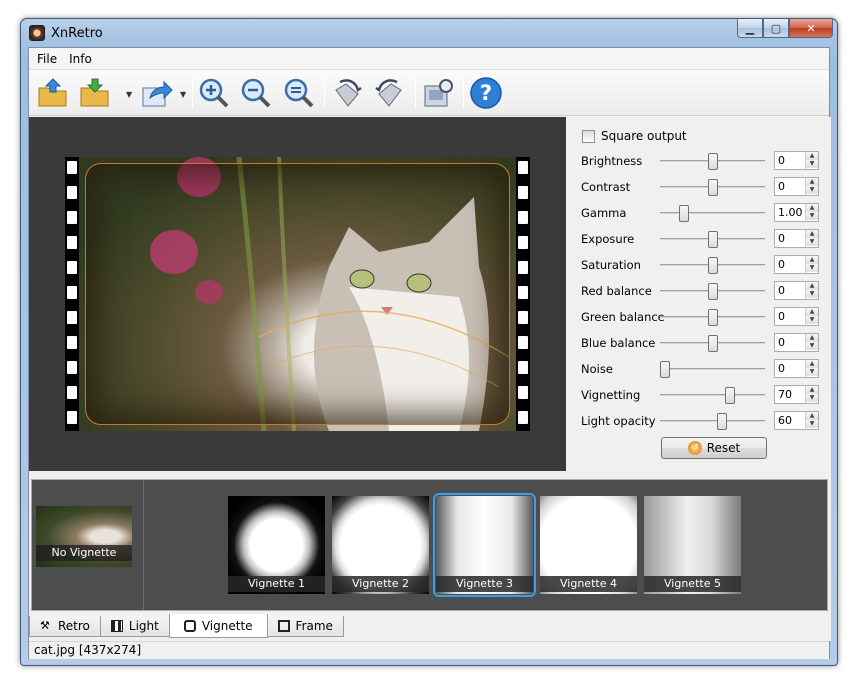 This screenshot has width=859, height=689. What do you see at coordinates (218, 626) in the screenshot?
I see `tab-vignette: Vignette` at bounding box center [218, 626].